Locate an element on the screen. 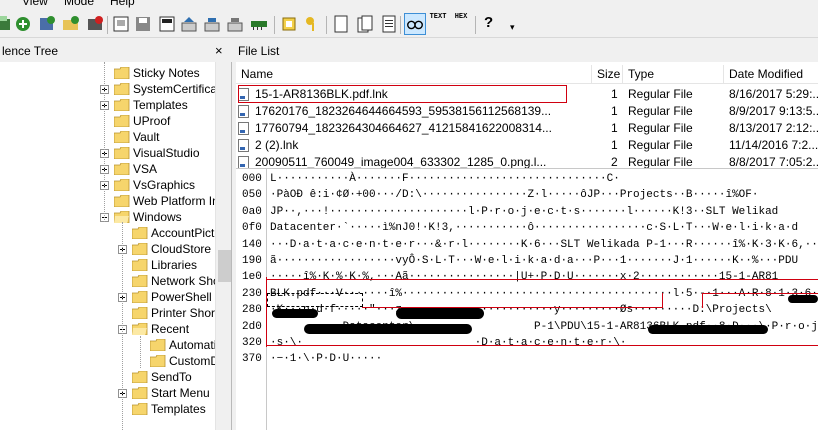  menu-mode: Mode is located at coordinates (79, 4).